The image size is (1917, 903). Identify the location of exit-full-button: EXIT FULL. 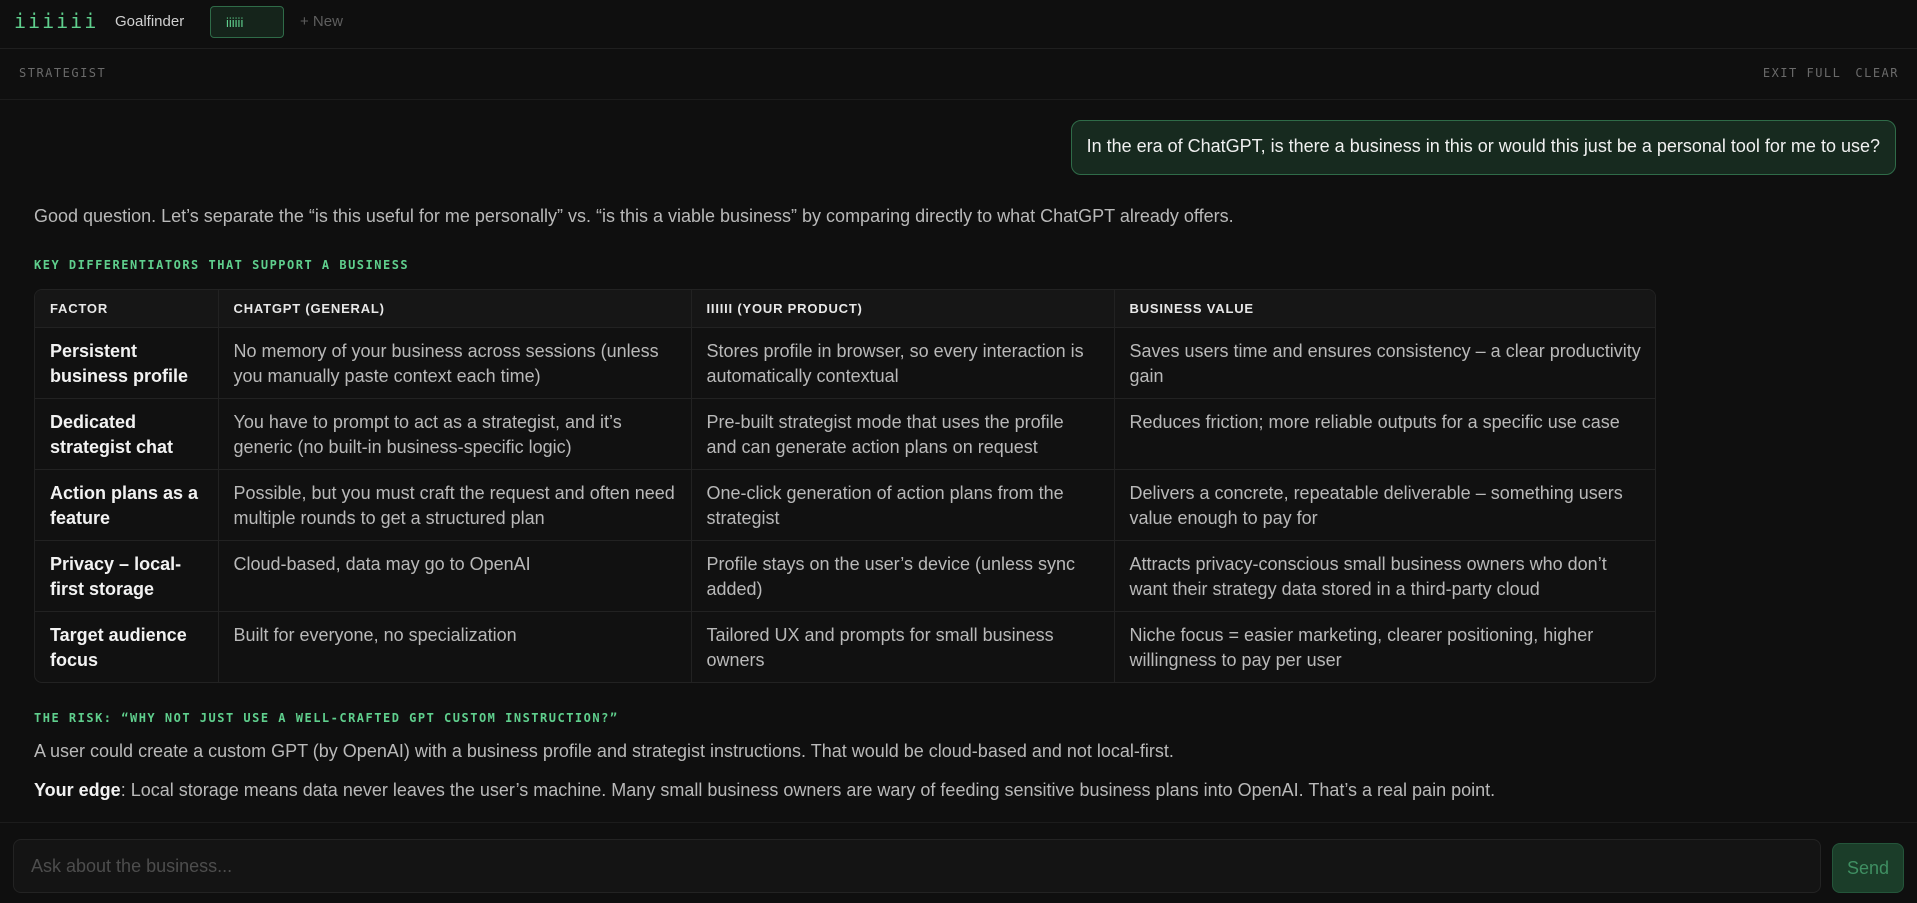
(1802, 73).